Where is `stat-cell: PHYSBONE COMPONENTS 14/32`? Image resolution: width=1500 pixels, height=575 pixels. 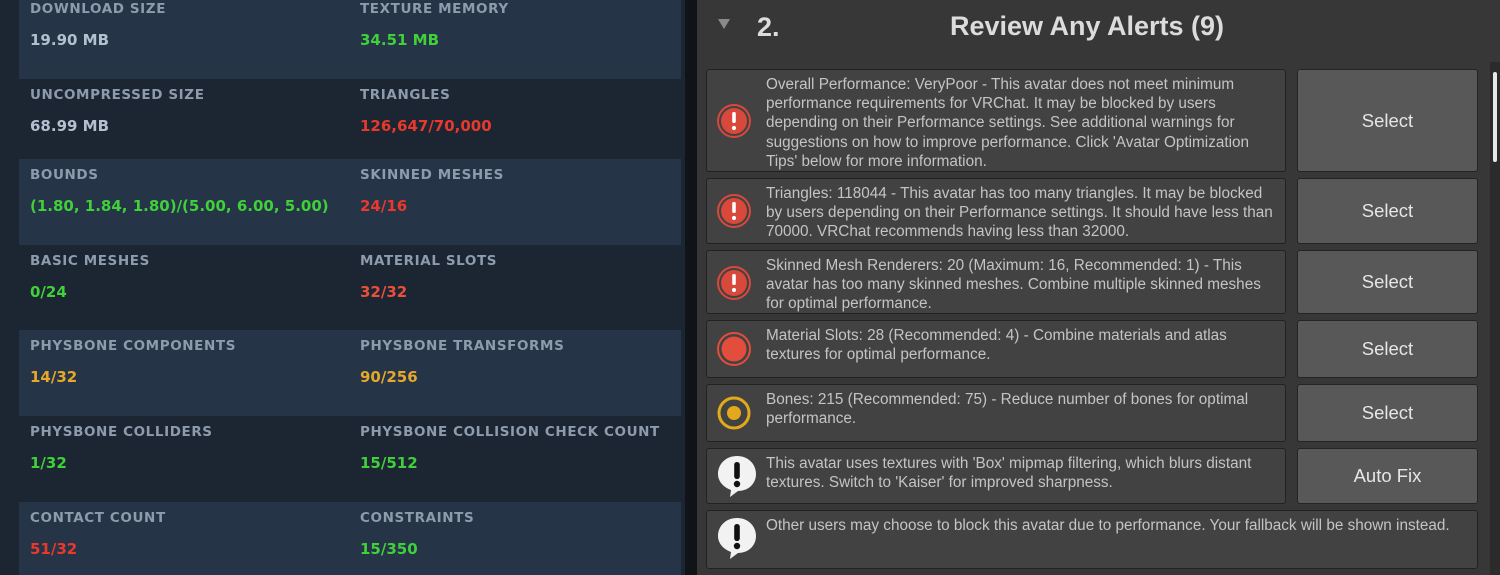 stat-cell: PHYSBONE COMPONENTS 14/32 is located at coordinates (190, 373).